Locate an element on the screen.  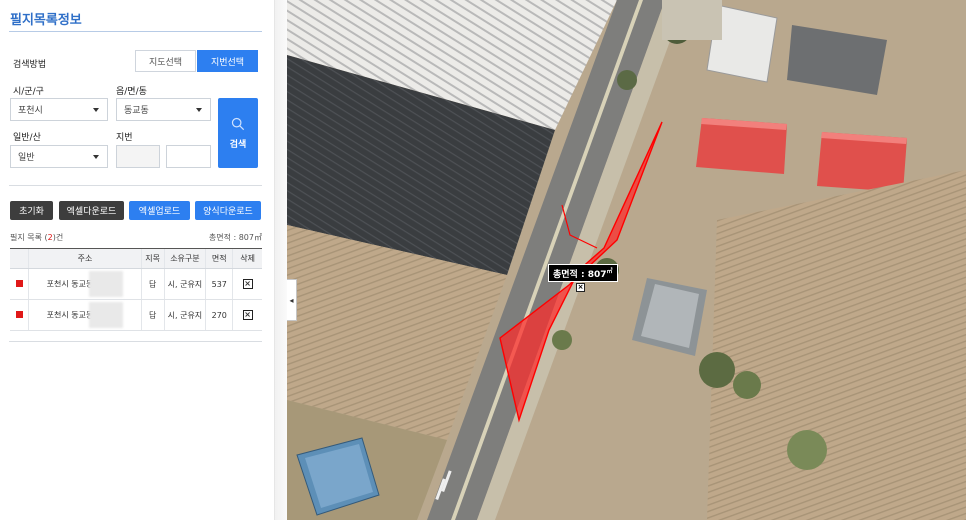
eupmyeon-value: 동교동 is located at coordinates (136, 111).